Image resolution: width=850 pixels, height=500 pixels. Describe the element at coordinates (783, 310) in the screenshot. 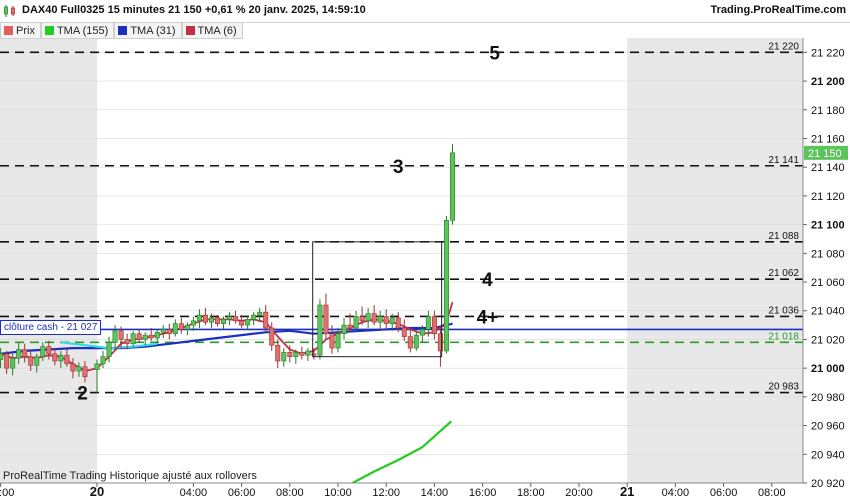

I see `level-label: 21 036` at that location.